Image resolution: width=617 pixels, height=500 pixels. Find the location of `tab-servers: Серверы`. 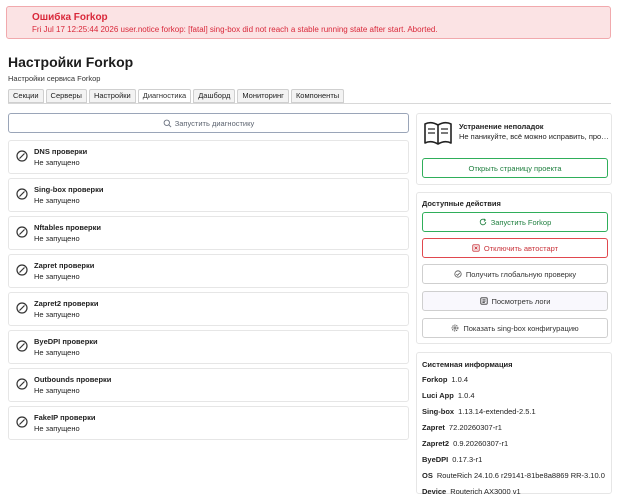

tab-servers: Серверы is located at coordinates (66, 96).